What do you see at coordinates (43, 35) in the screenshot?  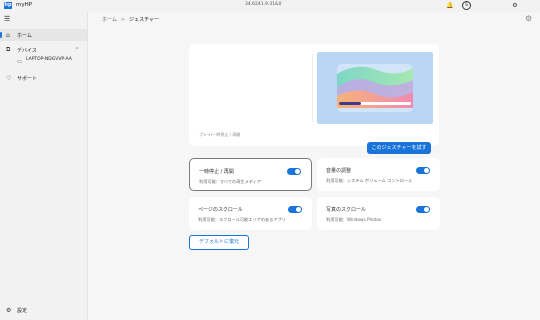 I see `sidebar-item-home: ⌂ ホーム` at bounding box center [43, 35].